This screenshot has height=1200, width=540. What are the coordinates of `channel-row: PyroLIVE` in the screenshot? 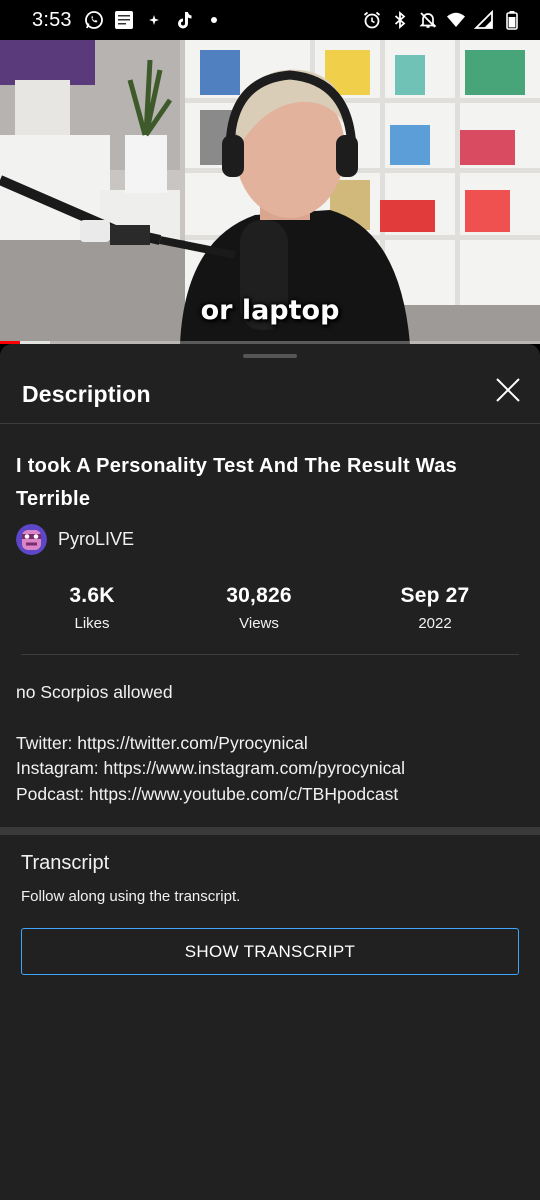 It's located at (75, 539).